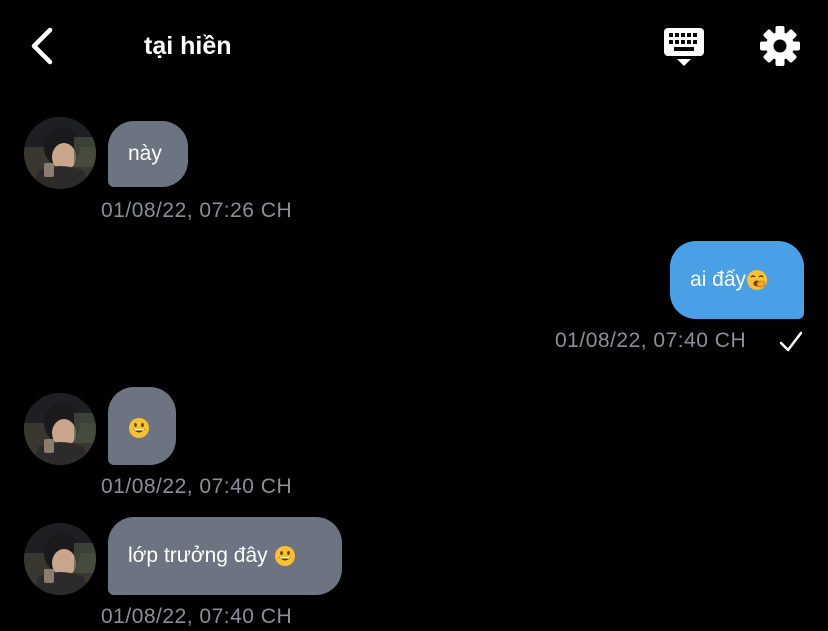  What do you see at coordinates (718, 279) in the screenshot?
I see `message-text: ai đấy` at bounding box center [718, 279].